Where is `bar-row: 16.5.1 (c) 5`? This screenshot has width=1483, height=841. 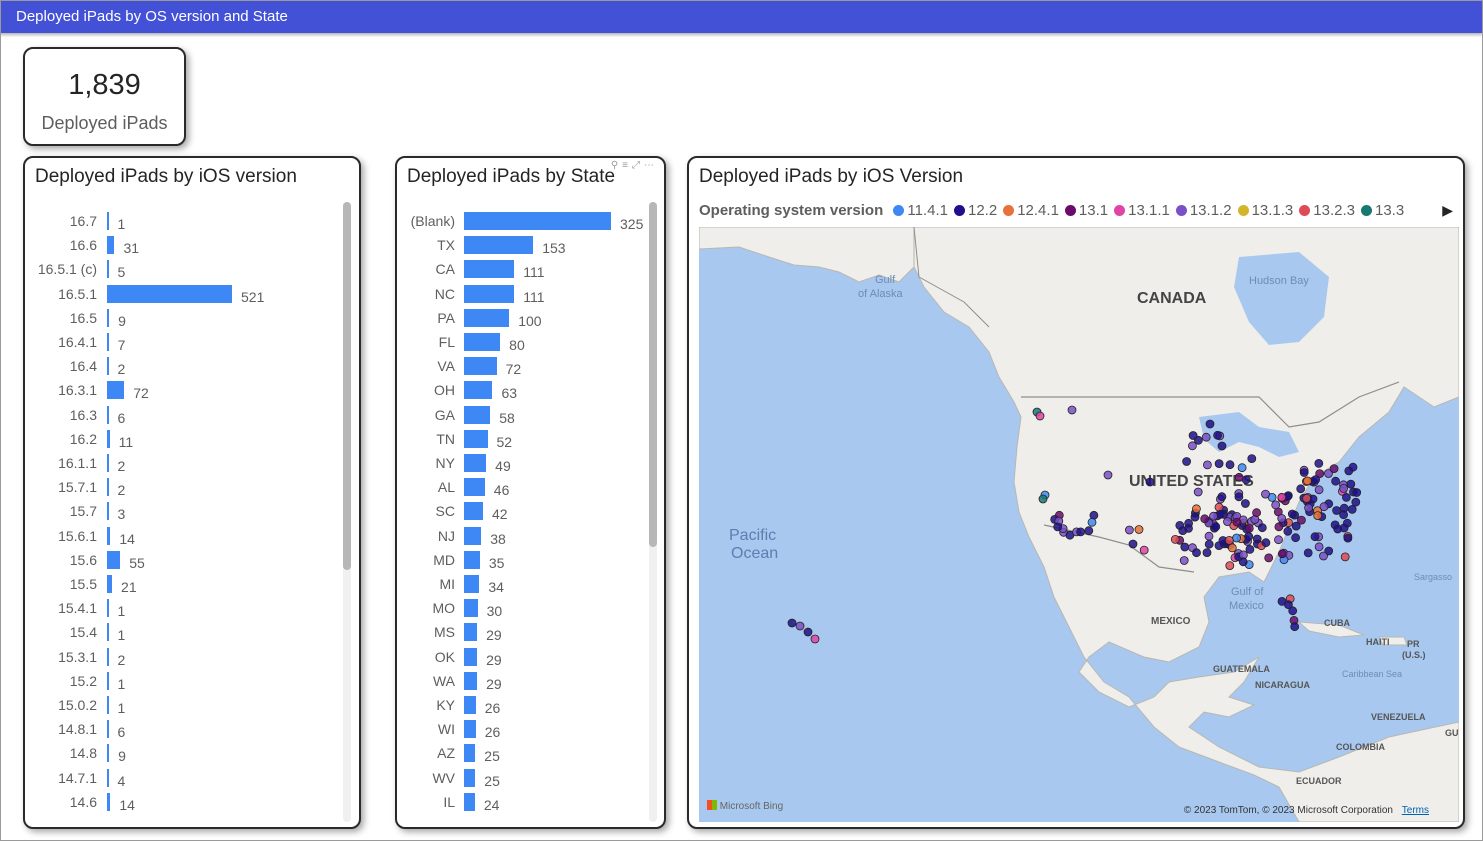
bar-row: 16.5.1 (c) 5 is located at coordinates (192, 269).